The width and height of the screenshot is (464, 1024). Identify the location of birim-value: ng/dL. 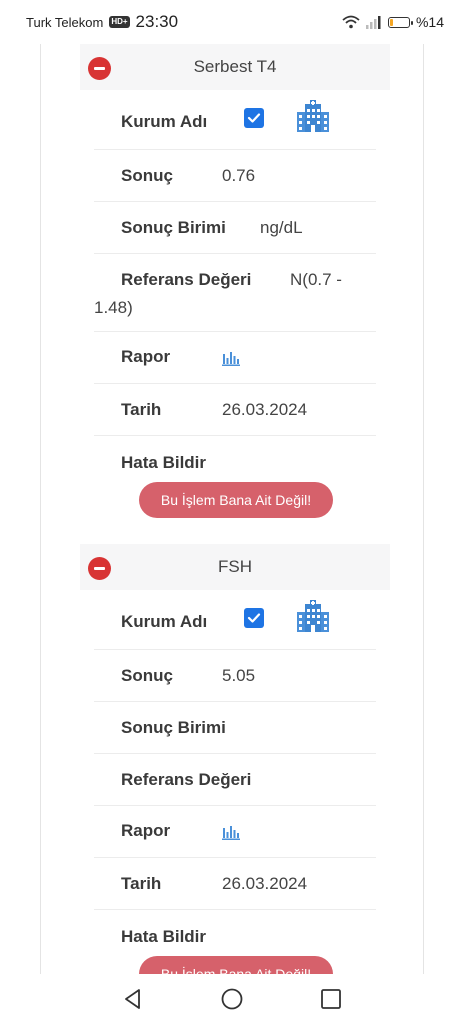
(281, 227).